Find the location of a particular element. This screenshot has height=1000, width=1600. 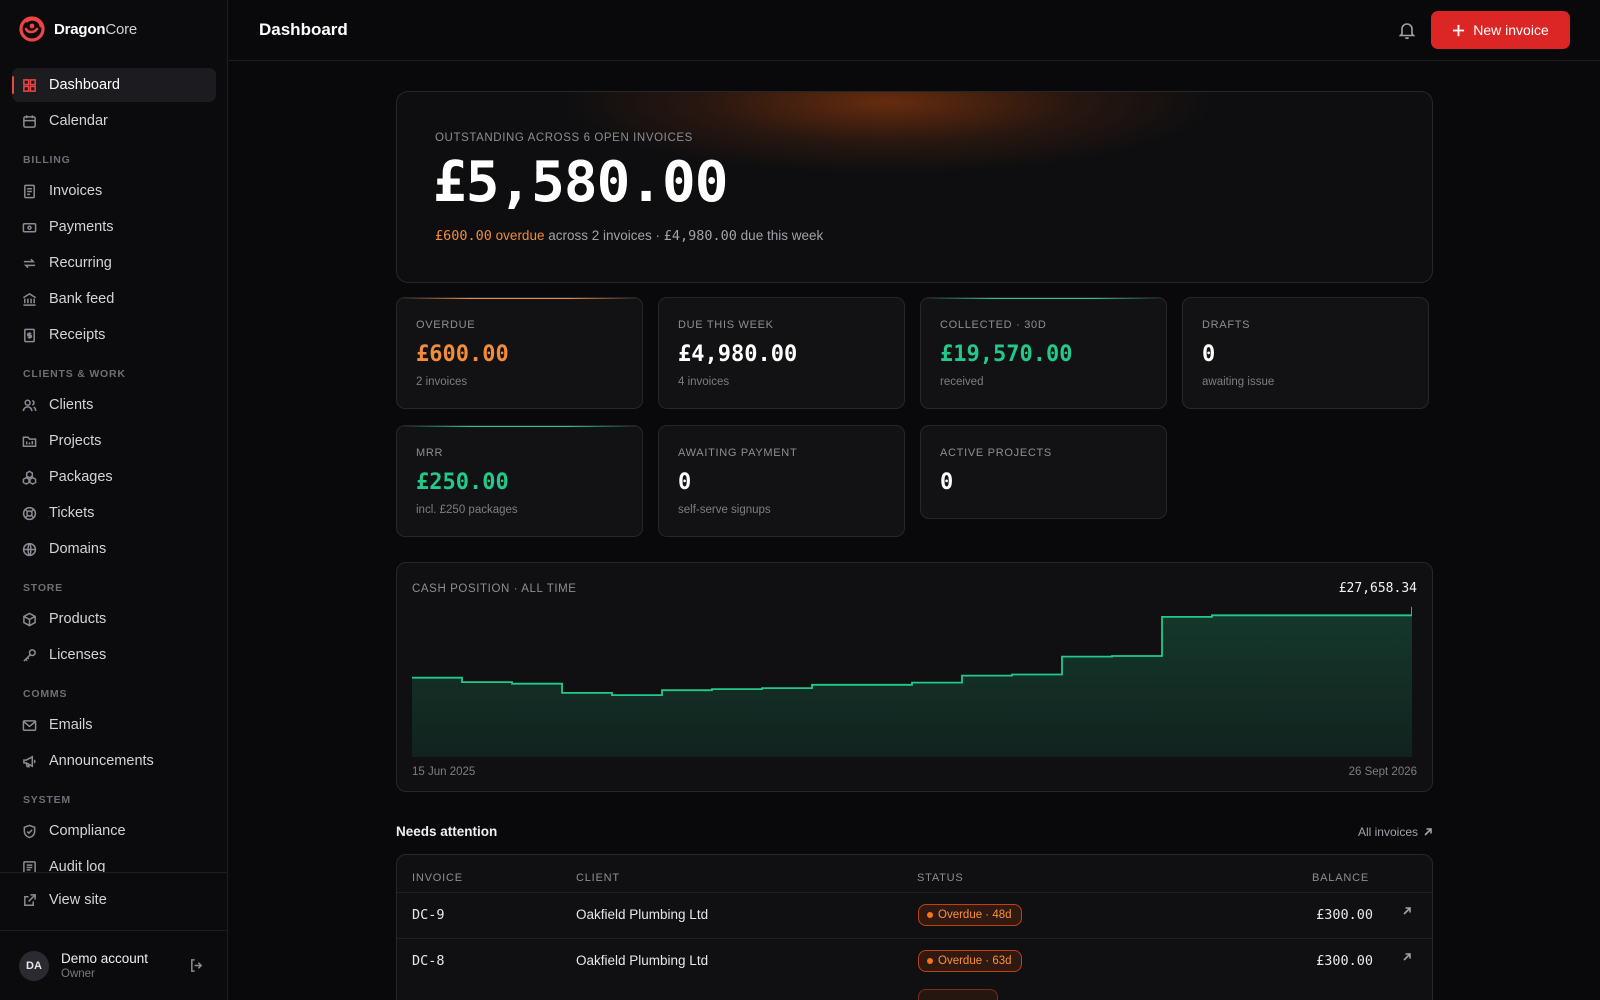

key-icon is located at coordinates (29, 655).